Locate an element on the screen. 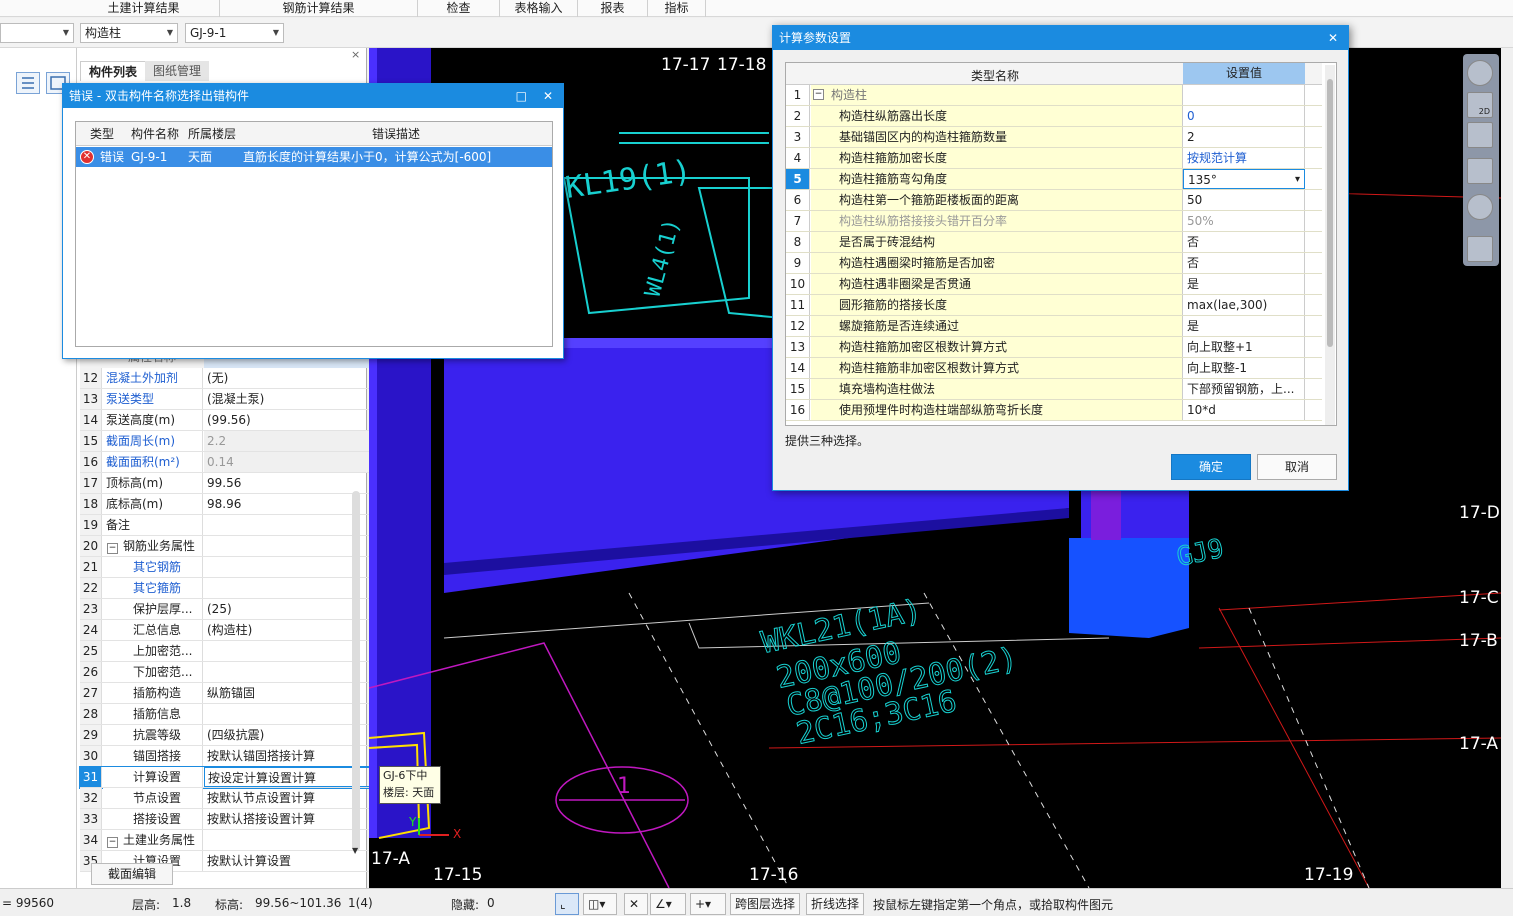 The width and height of the screenshot is (1513, 916). tab-table-input: 表格输入 is located at coordinates (539, 8).